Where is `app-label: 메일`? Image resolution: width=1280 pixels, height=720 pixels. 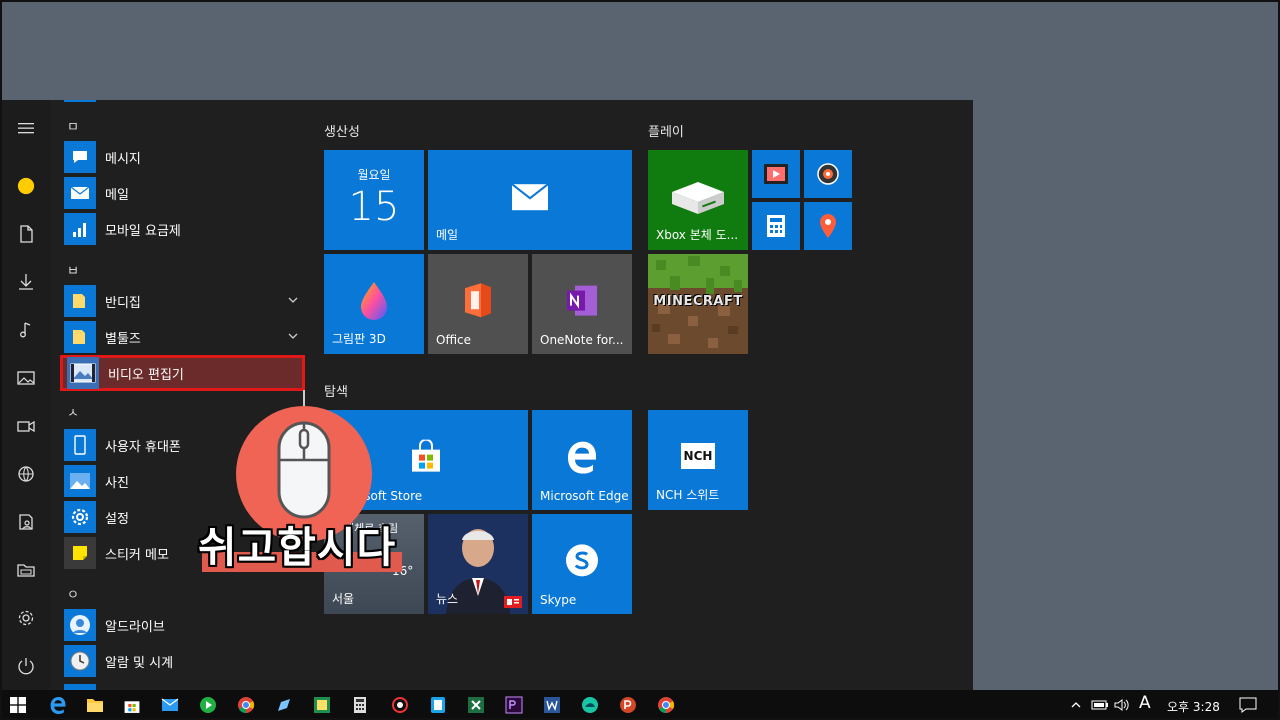 app-label: 메일 is located at coordinates (117, 195).